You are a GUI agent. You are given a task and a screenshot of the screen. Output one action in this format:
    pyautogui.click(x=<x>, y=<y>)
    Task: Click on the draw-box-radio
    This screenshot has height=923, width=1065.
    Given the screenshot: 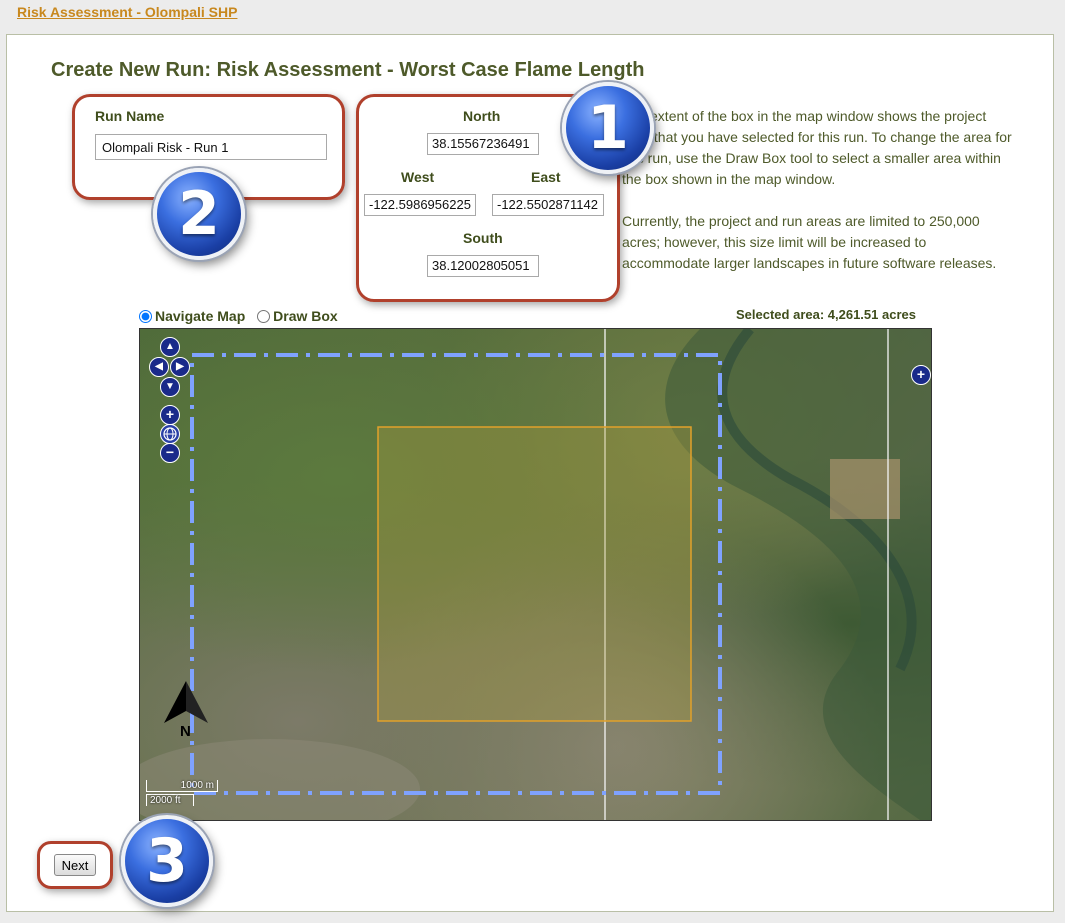 What is the action you would take?
    pyautogui.click(x=264, y=316)
    